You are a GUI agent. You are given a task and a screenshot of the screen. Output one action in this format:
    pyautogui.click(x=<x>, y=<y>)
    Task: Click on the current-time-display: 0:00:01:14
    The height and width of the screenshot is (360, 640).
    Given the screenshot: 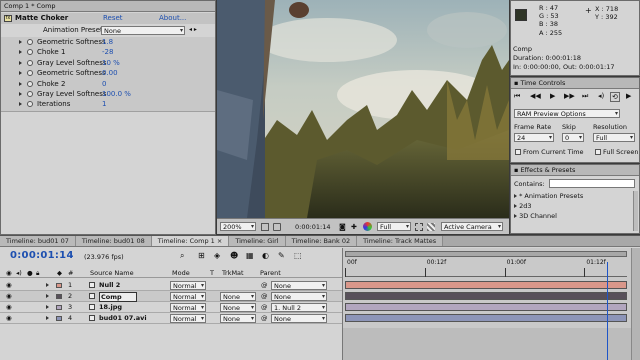 What is the action you would take?
    pyautogui.click(x=42, y=255)
    